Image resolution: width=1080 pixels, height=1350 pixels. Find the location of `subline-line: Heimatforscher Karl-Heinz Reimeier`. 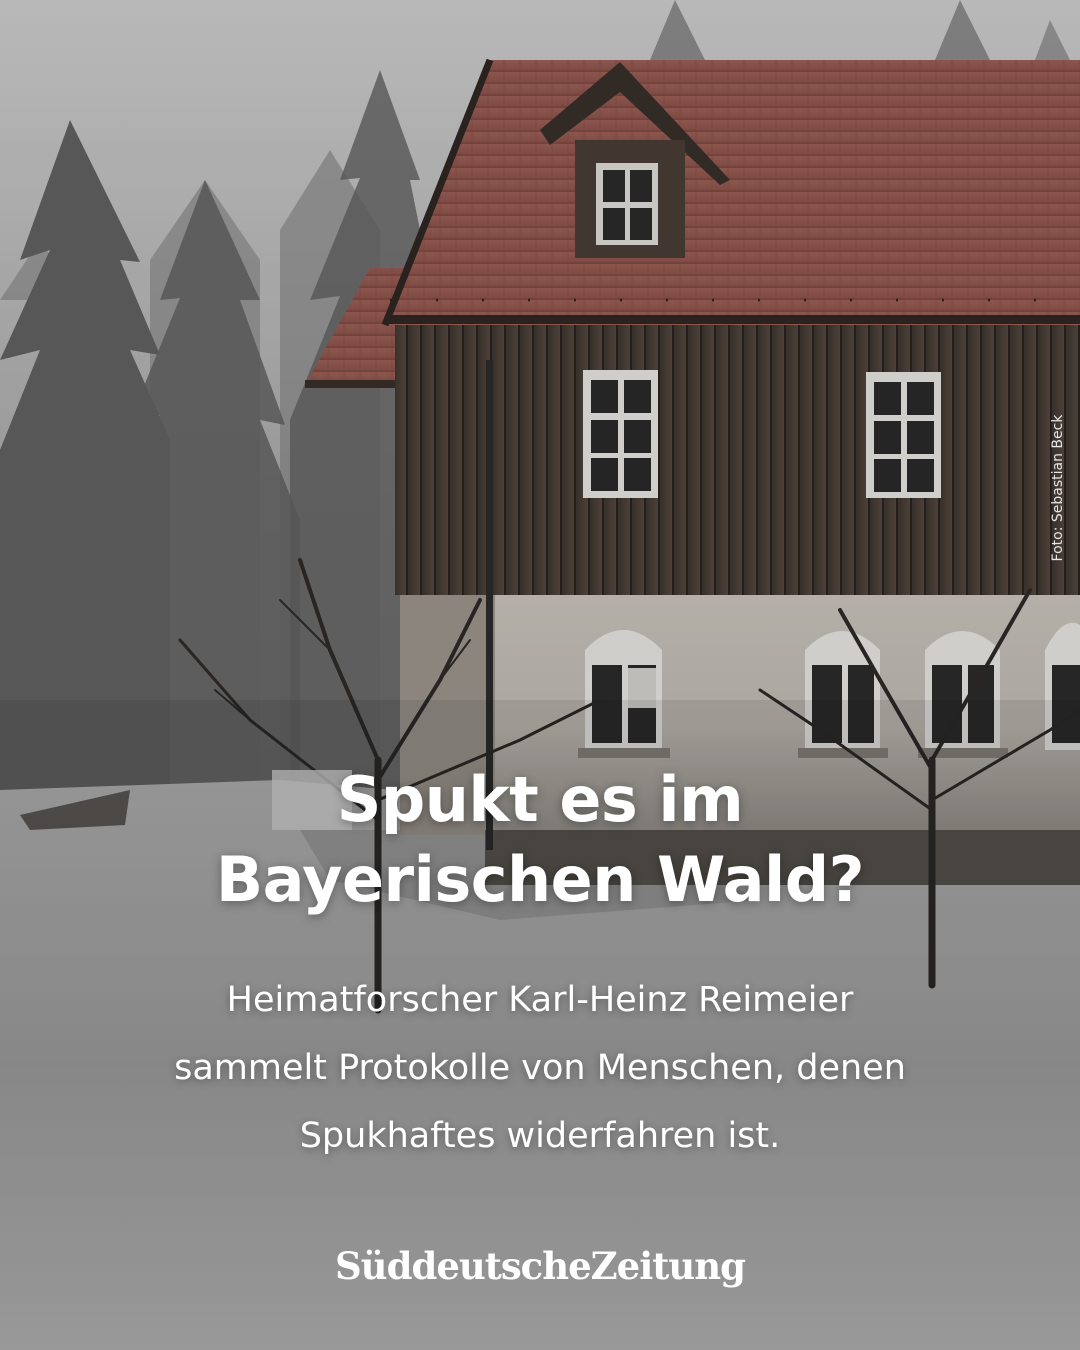

subline-line: Heimatforscher Karl-Heinz Reimeier is located at coordinates (540, 1000).